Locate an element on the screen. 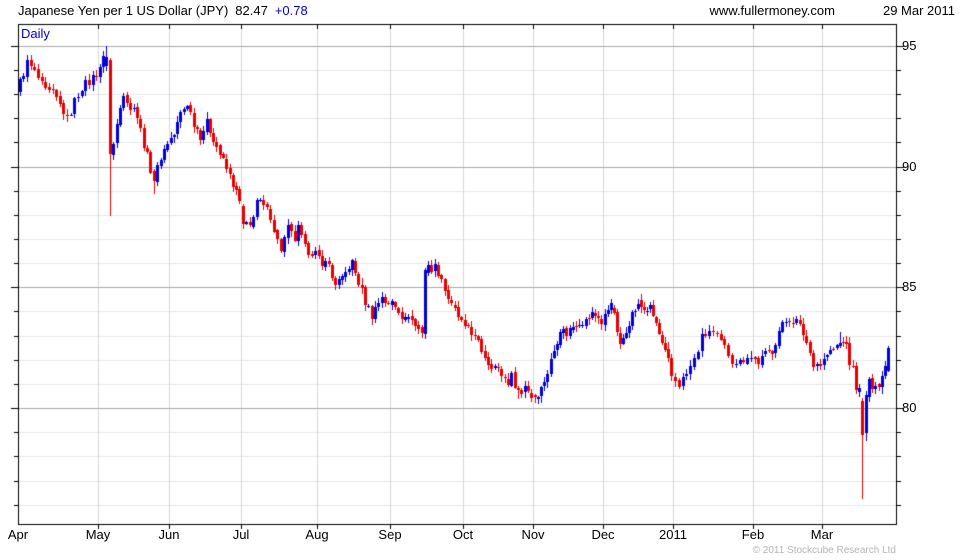  x-axis-label: Apr is located at coordinates (18, 534).